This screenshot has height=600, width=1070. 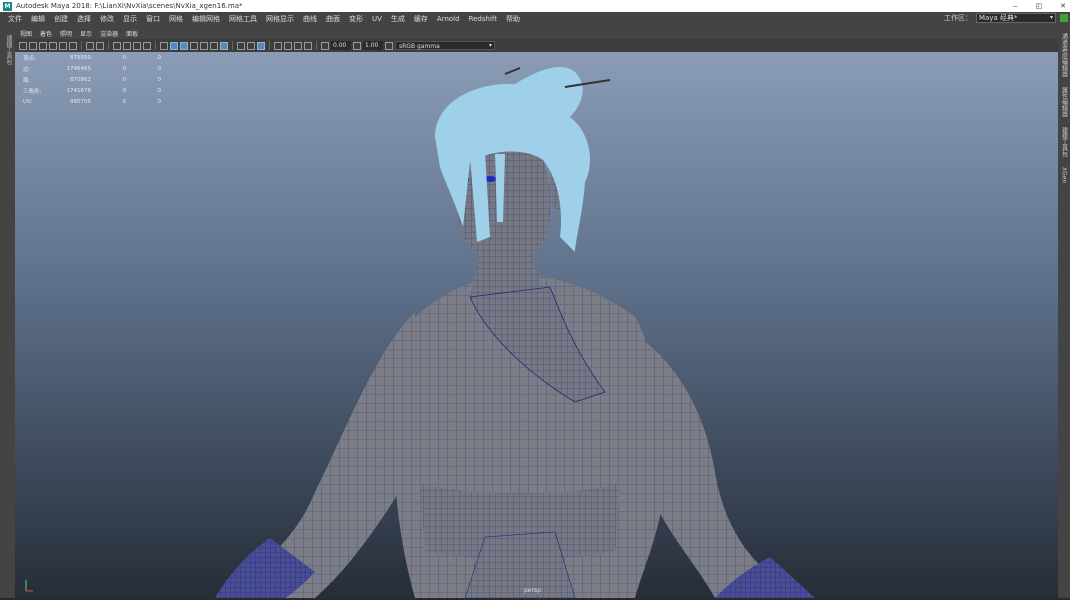 I want to click on menu-cache: 缓存, so click(x=421, y=19).